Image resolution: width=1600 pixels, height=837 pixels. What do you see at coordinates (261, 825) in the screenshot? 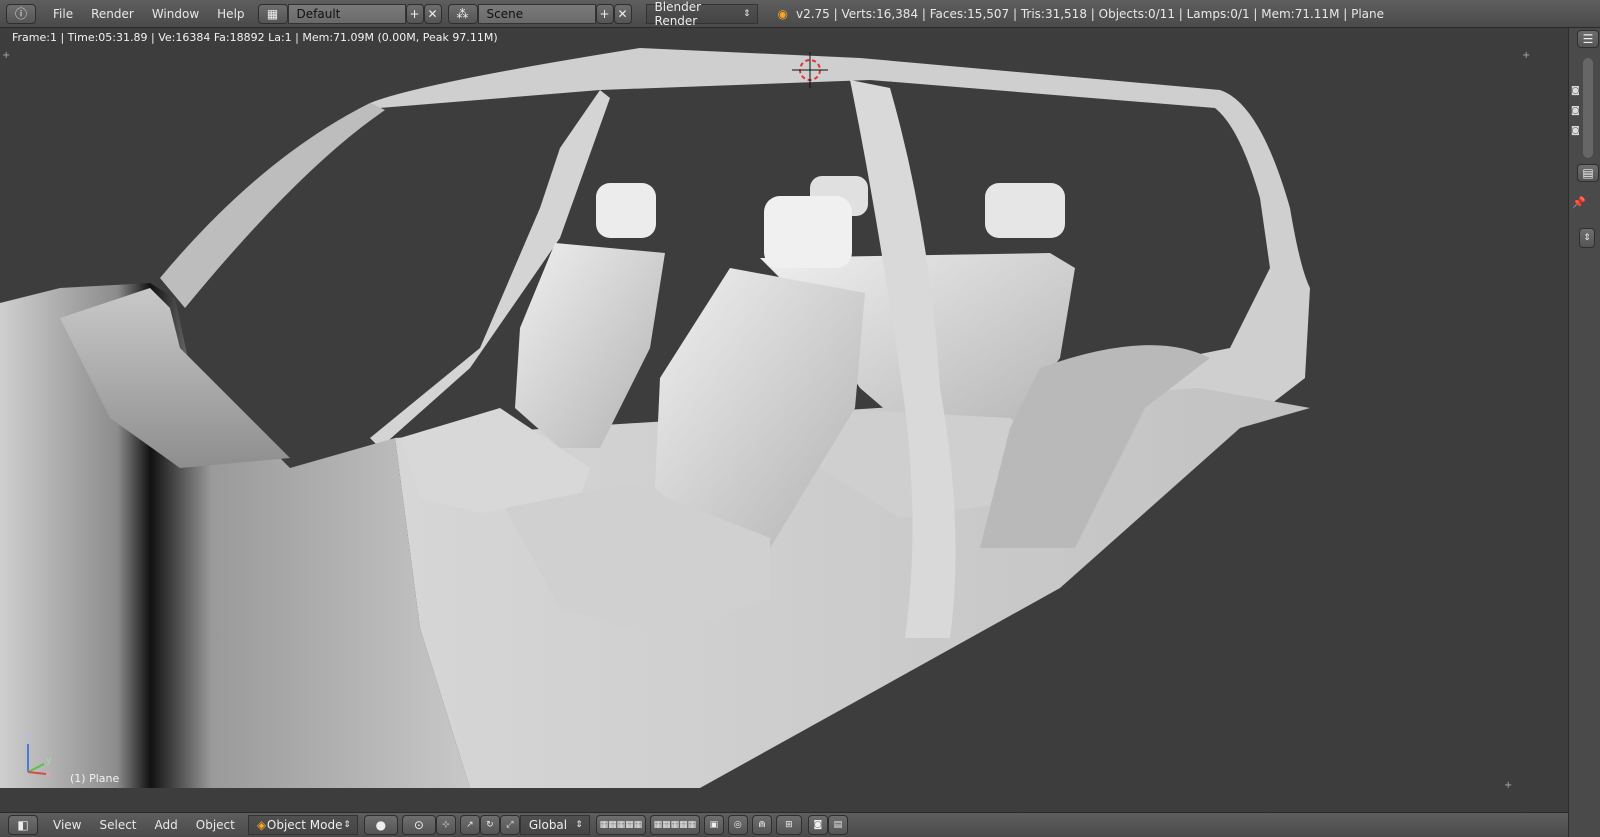
I see `object-mode-icon: ◈` at bounding box center [261, 825].